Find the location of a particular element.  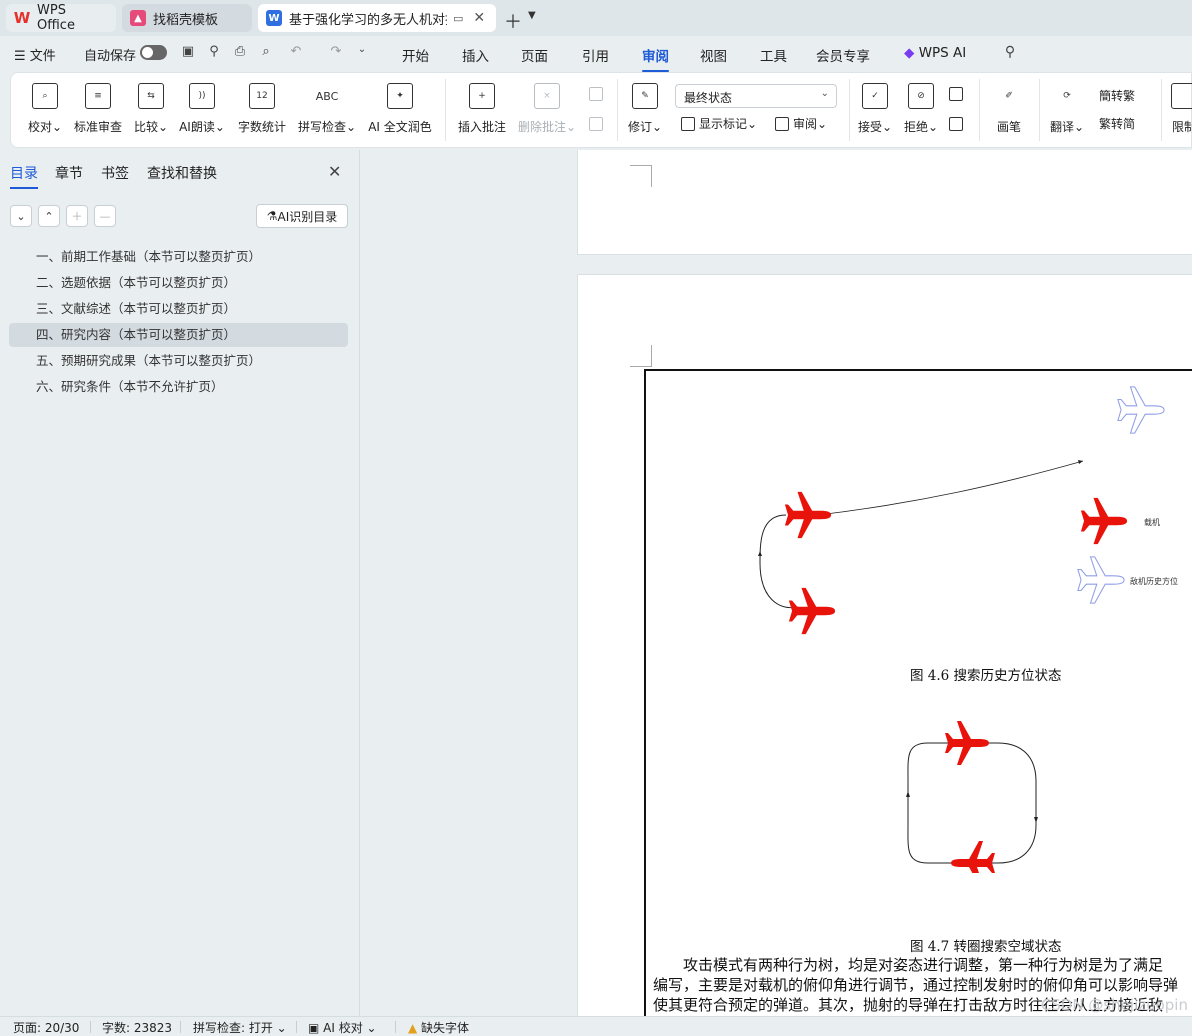

watermark: CSDN @shejizuopin is located at coordinates (1114, 1005).